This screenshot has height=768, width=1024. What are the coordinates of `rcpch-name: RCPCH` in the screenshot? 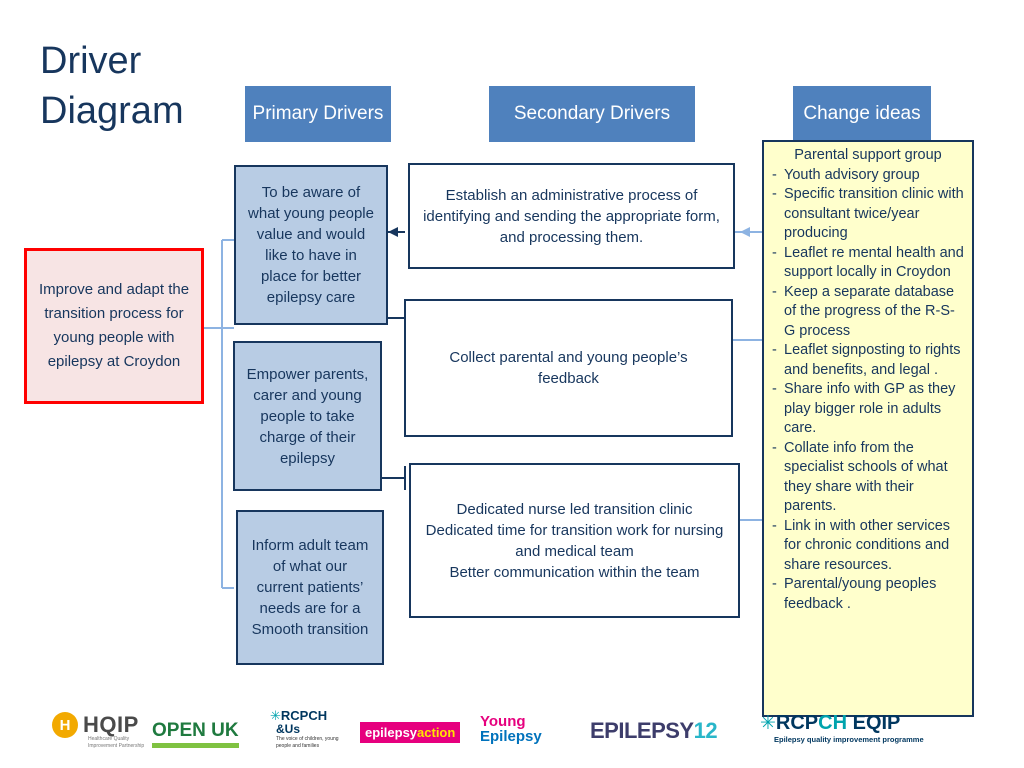 It's located at (304, 715).